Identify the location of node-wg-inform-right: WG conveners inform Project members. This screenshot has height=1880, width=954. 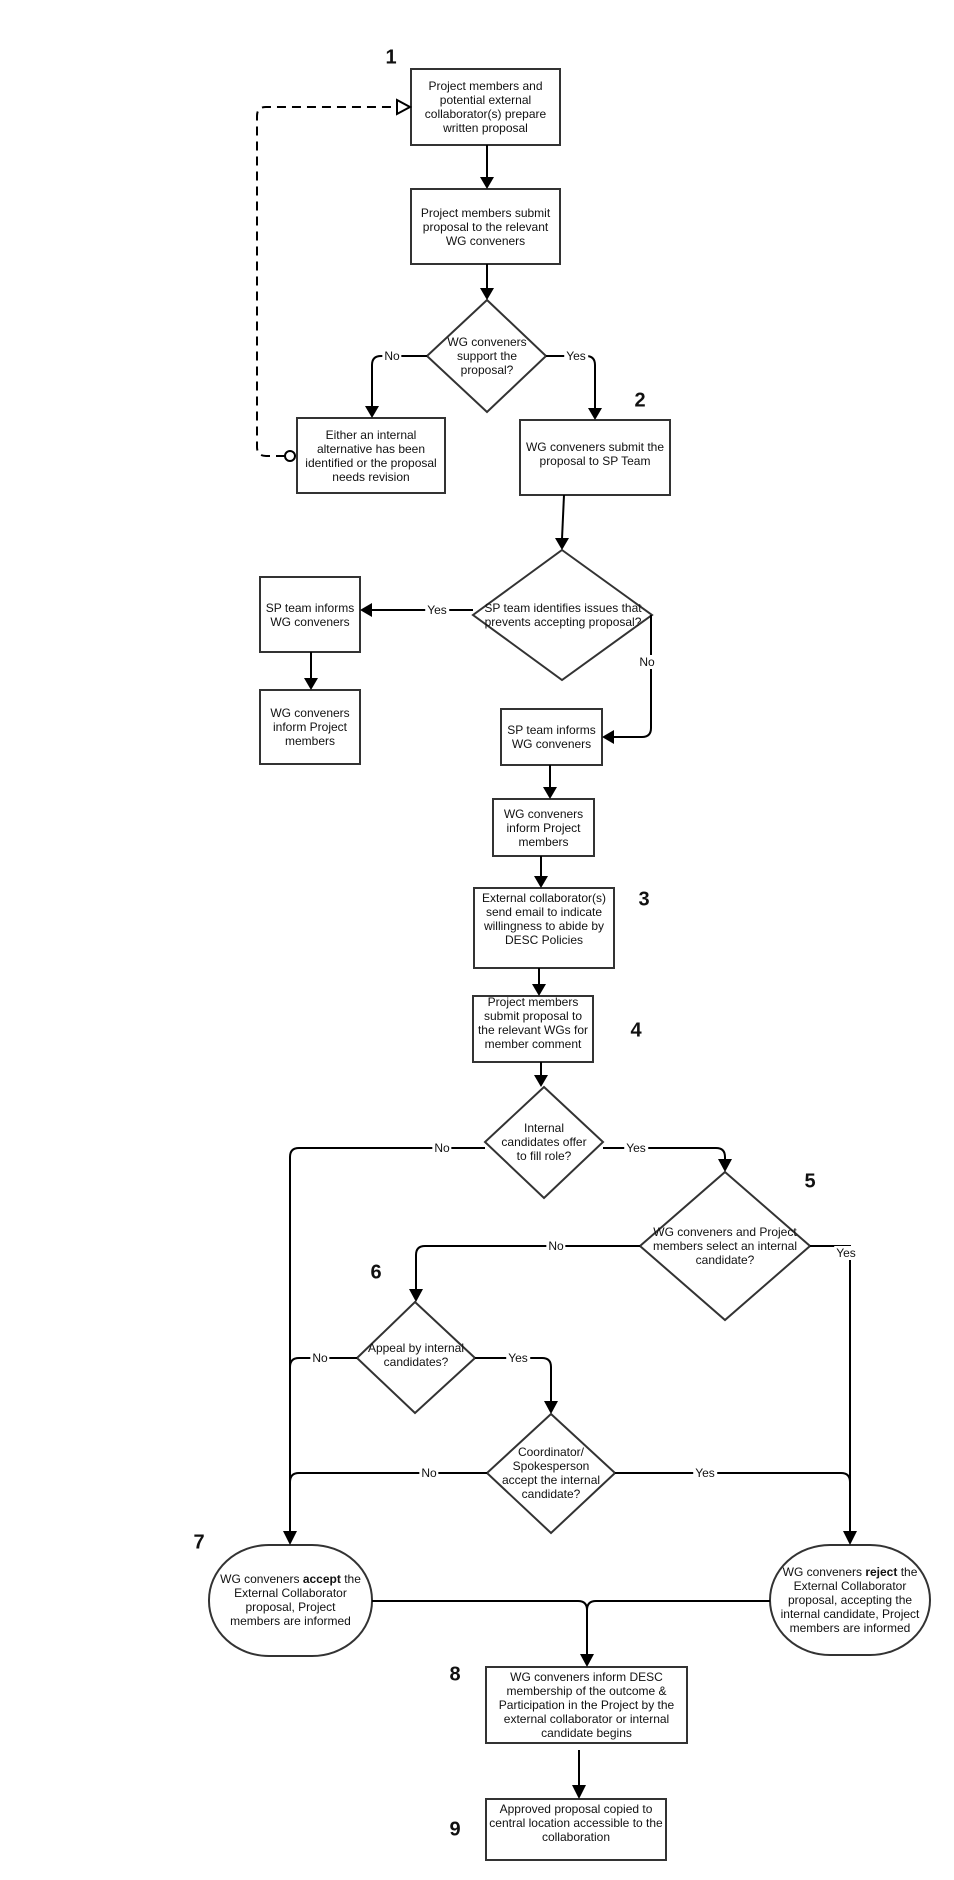
(543, 827).